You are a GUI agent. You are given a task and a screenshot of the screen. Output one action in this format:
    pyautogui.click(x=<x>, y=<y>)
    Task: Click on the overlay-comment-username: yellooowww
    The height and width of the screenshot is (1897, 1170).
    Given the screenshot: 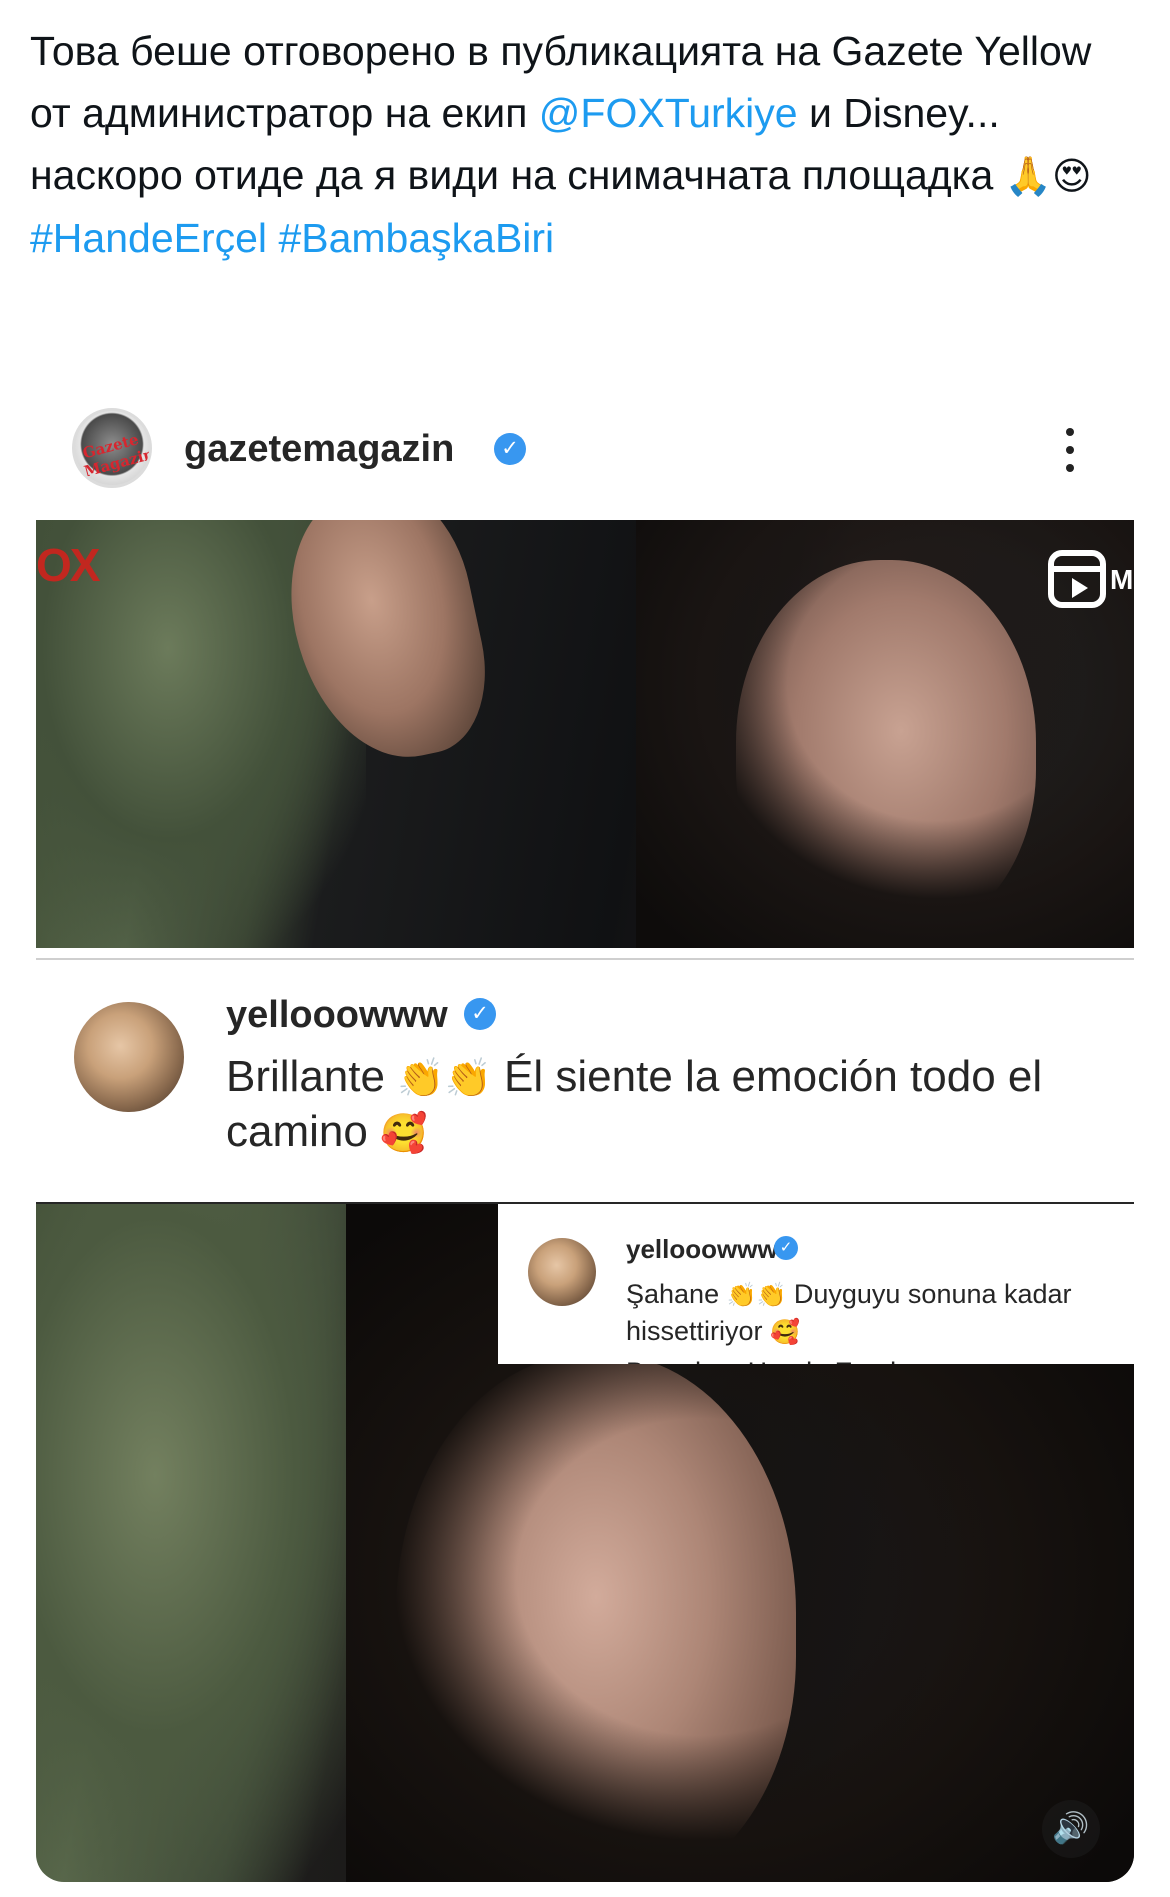 What is the action you would take?
    pyautogui.click(x=702, y=1249)
    